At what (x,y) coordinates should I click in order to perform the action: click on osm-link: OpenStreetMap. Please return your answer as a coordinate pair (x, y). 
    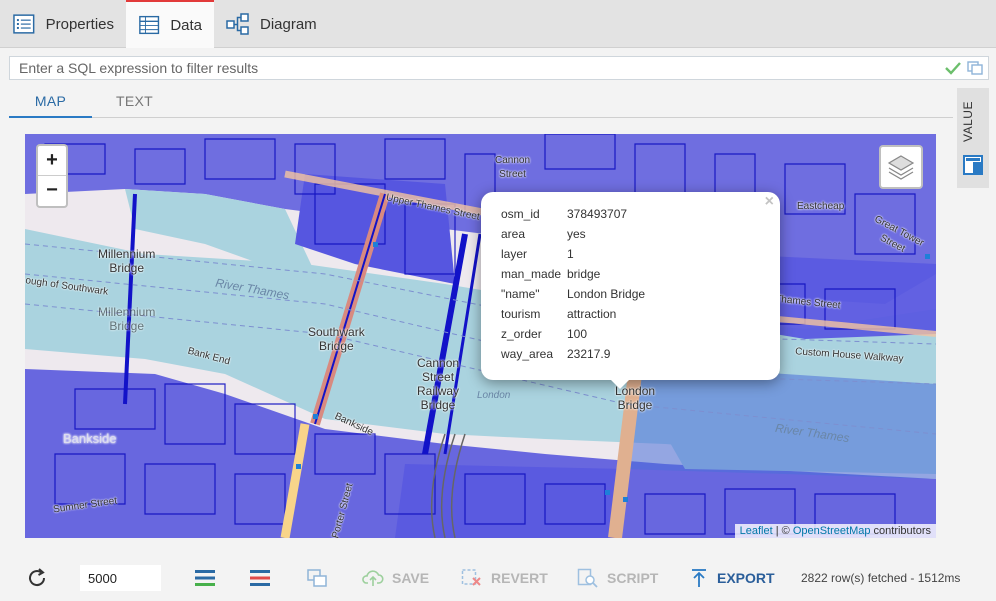
    Looking at the image, I should click on (832, 531).